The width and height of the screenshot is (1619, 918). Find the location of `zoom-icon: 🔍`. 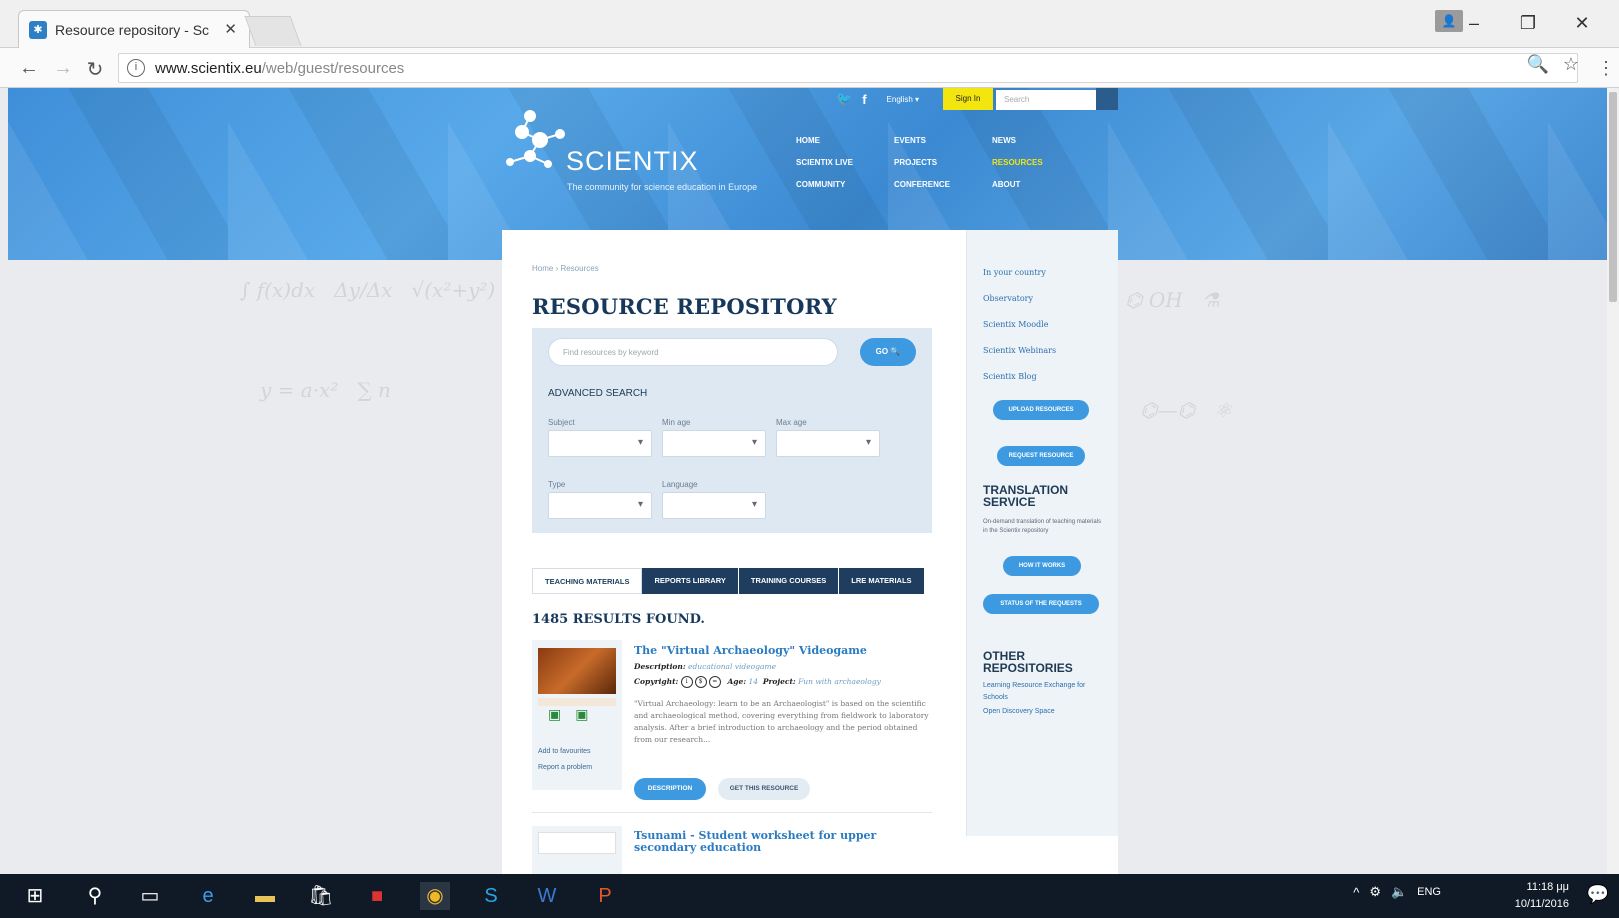

zoom-icon: 🔍 is located at coordinates (1537, 64).